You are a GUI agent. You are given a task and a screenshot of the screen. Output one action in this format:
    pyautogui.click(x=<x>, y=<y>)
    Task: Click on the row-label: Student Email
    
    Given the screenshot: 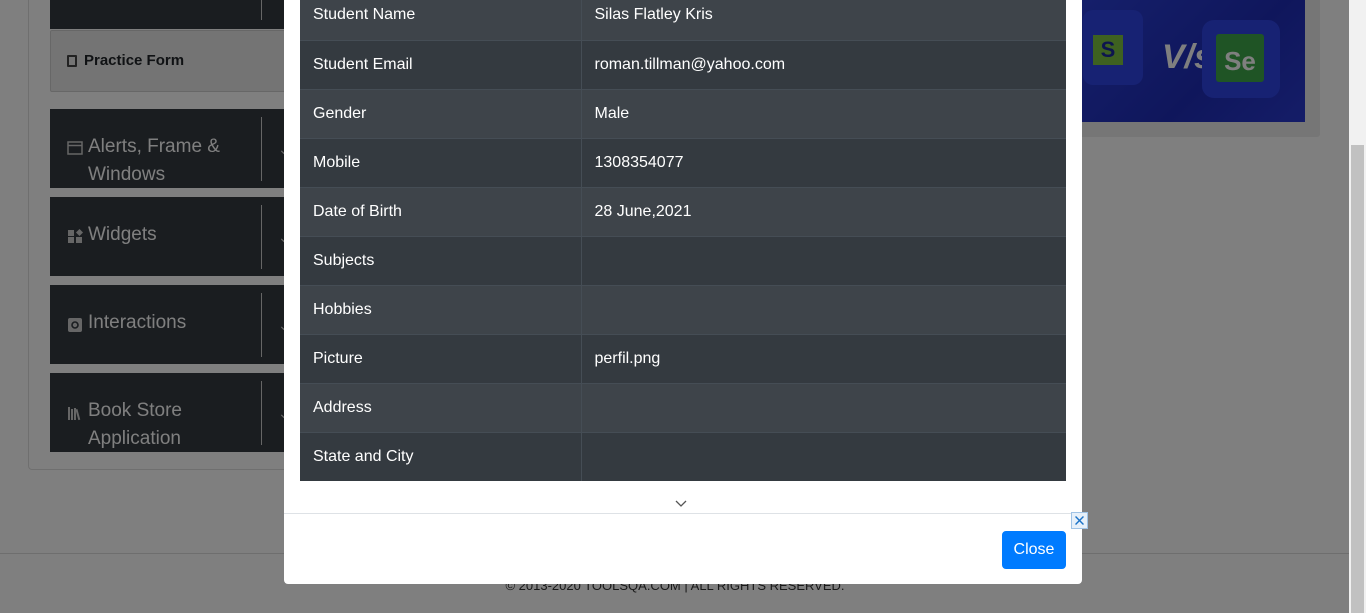 What is the action you would take?
    pyautogui.click(x=441, y=64)
    